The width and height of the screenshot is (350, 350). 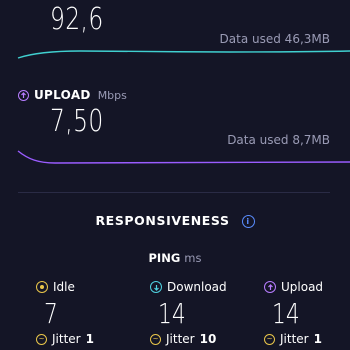 I want to click on ping-download-value: 14, so click(x=172, y=313).